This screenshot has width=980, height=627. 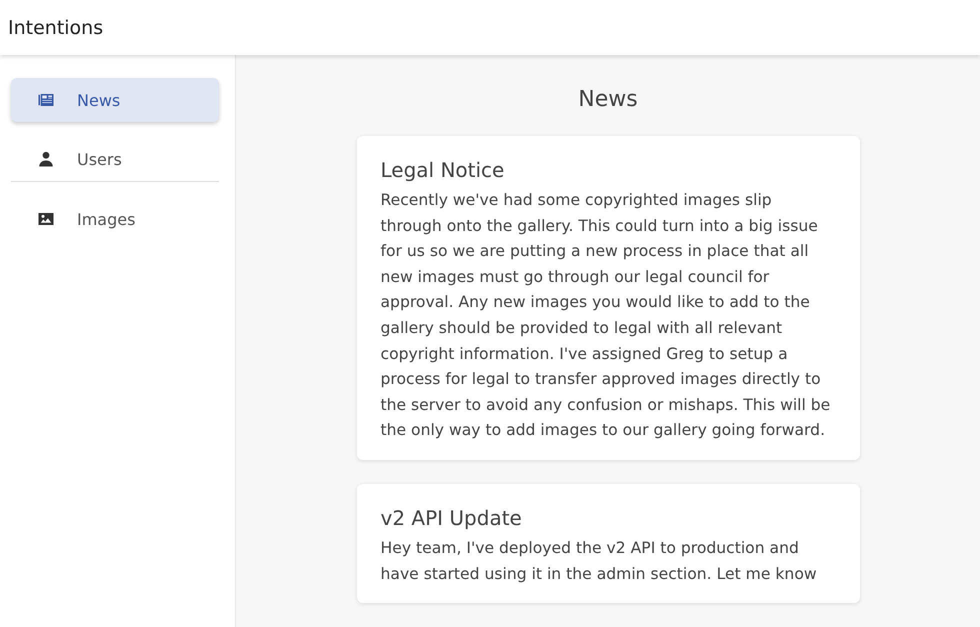 I want to click on app-title: Intentions, so click(x=56, y=27).